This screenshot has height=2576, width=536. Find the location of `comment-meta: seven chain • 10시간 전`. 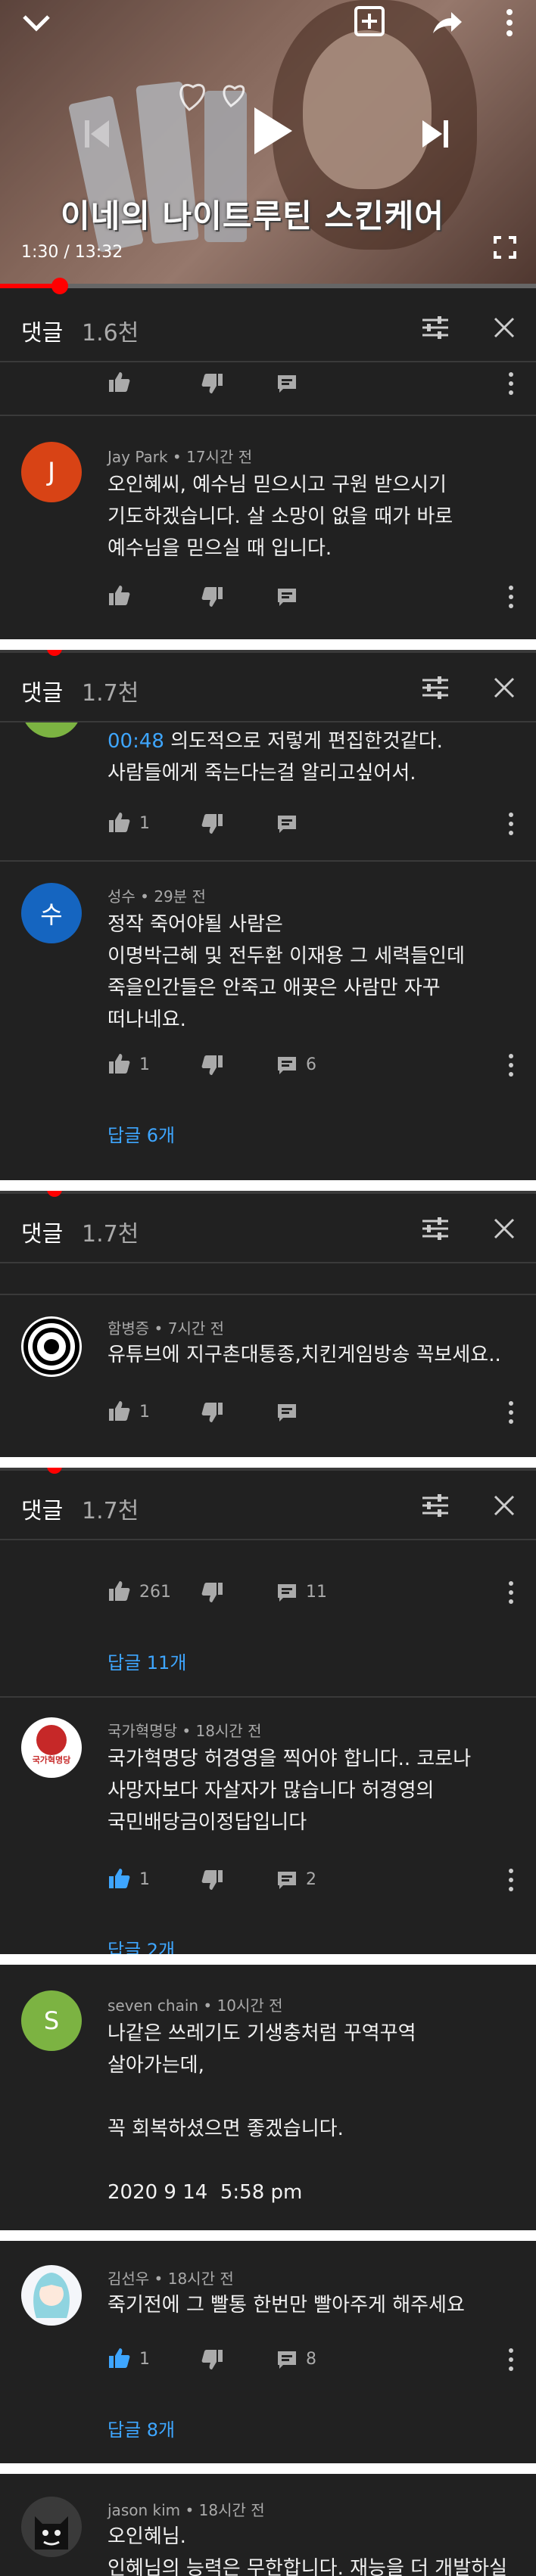

comment-meta: seven chain • 10시간 전 is located at coordinates (195, 2005).